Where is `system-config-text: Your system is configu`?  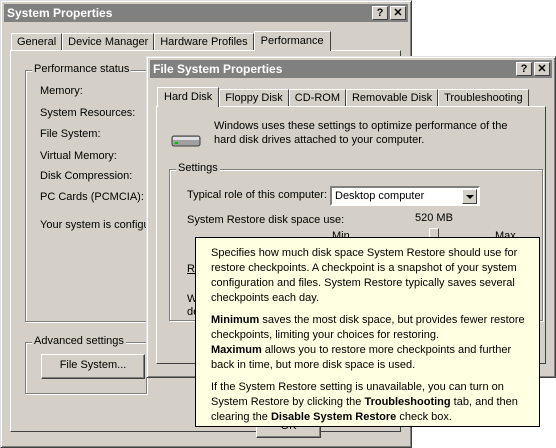 system-config-text: Your system is configu is located at coordinates (95, 225).